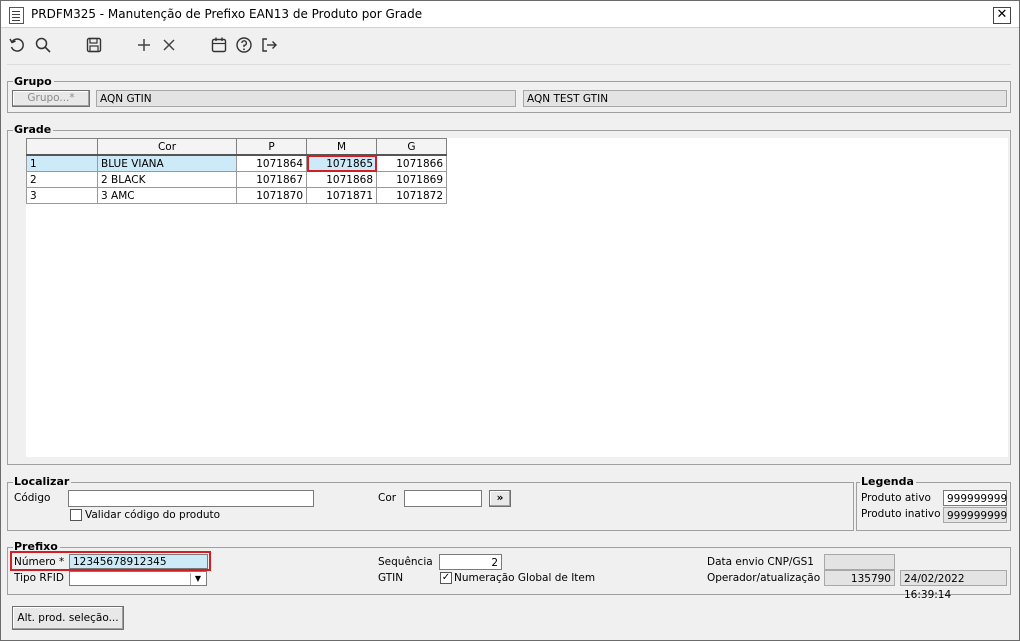 Image resolution: width=1020 pixels, height=641 pixels. I want to click on codigo-label: Código, so click(32, 498).